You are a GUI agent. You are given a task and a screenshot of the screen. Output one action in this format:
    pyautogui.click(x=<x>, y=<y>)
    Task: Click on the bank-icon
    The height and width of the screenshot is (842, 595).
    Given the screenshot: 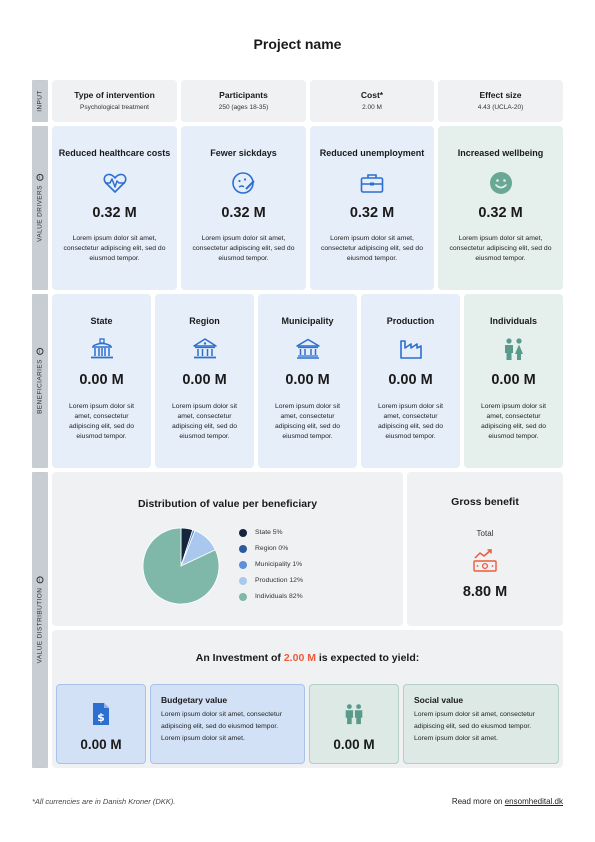 What is the action you would take?
    pyautogui.click(x=307, y=348)
    